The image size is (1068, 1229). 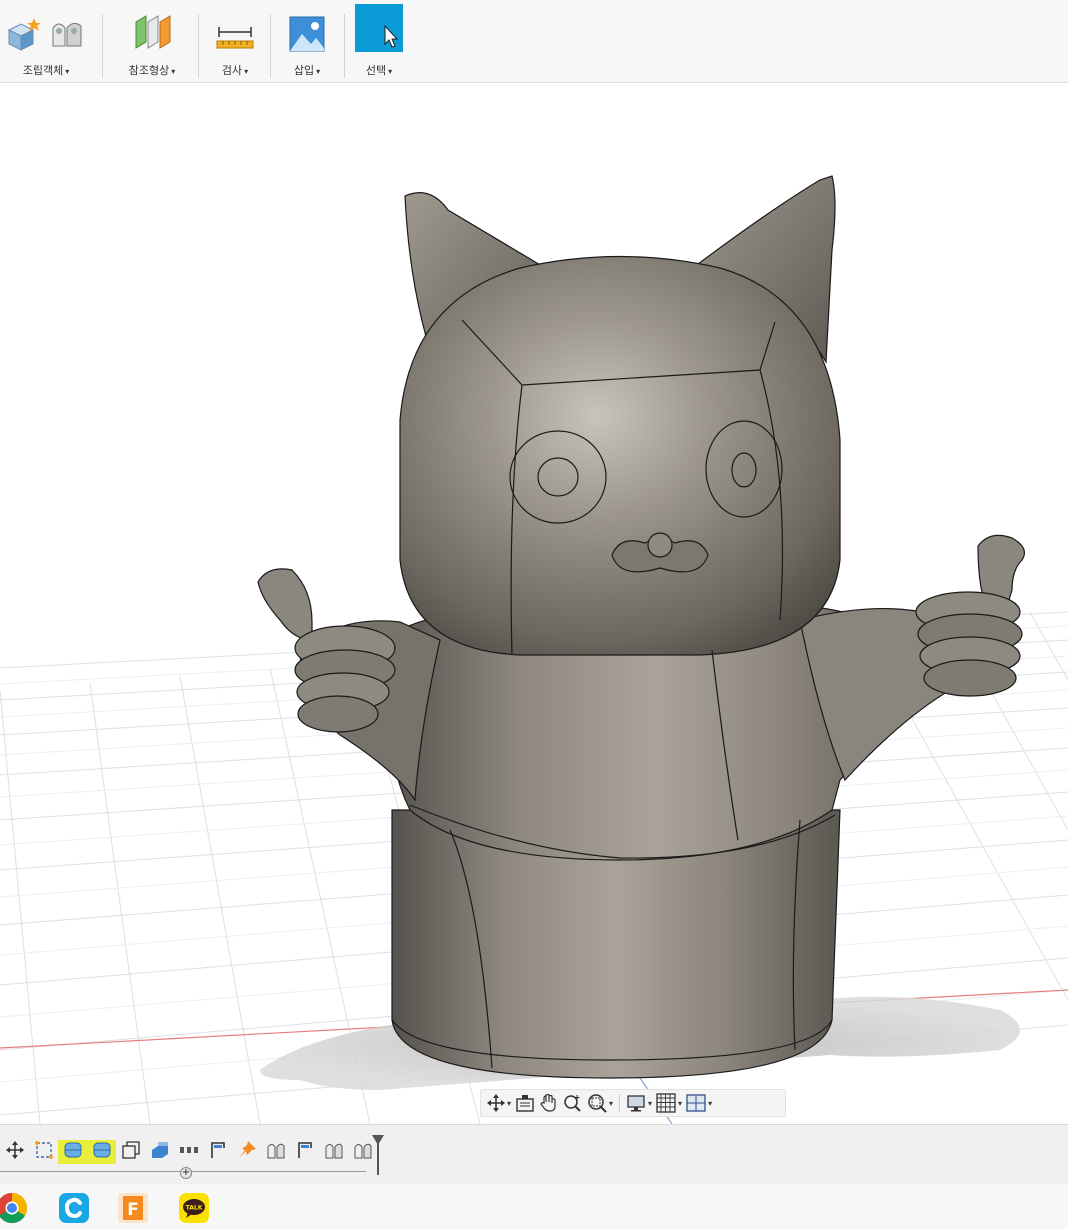 I want to click on navbar-divider, so click(x=620, y=1103).